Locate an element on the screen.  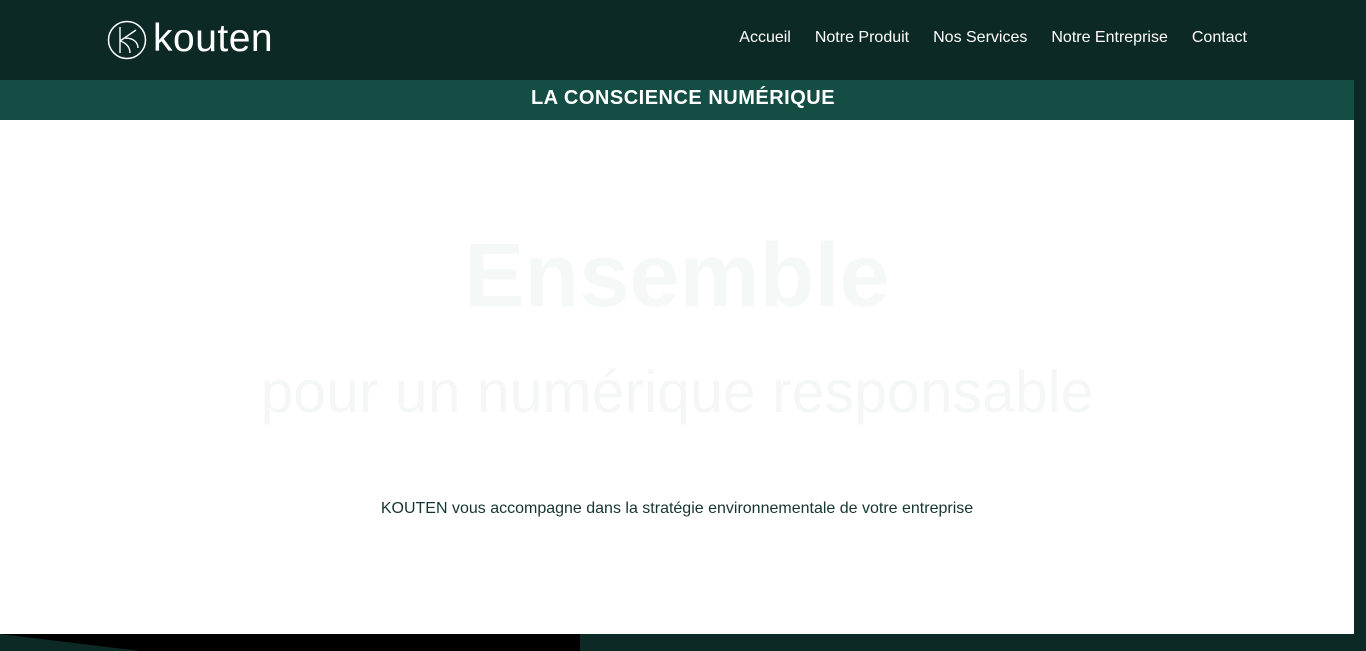
nav-item-notre-produit: Notre Produit is located at coordinates (862, 38).